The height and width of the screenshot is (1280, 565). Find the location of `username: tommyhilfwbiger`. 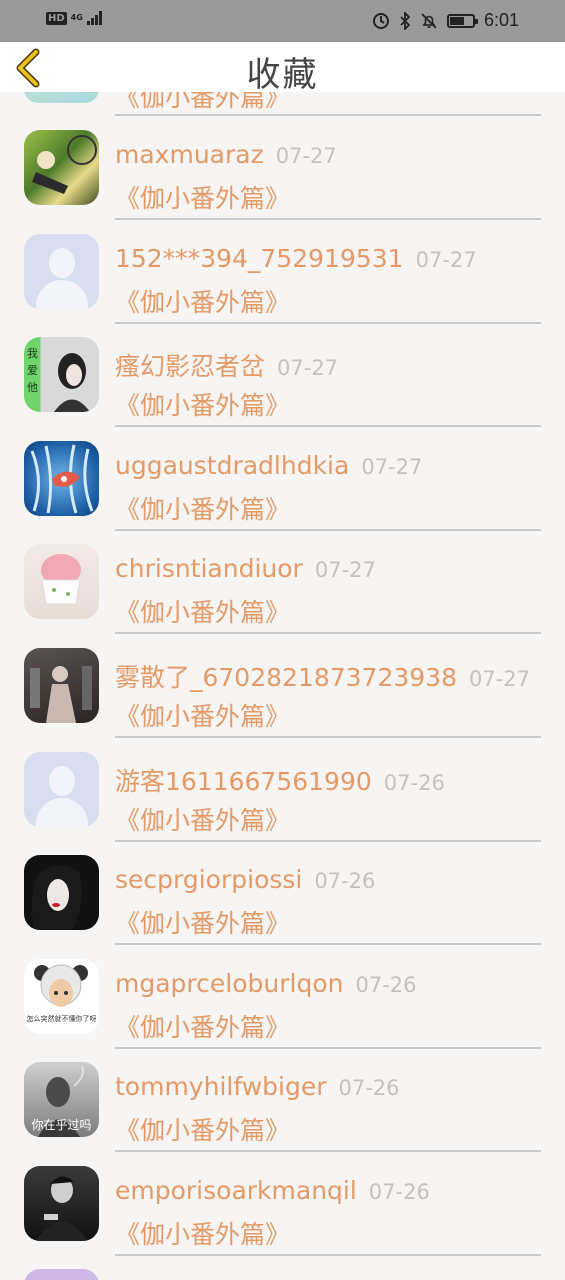

username: tommyhilfwbiger is located at coordinates (221, 1086).